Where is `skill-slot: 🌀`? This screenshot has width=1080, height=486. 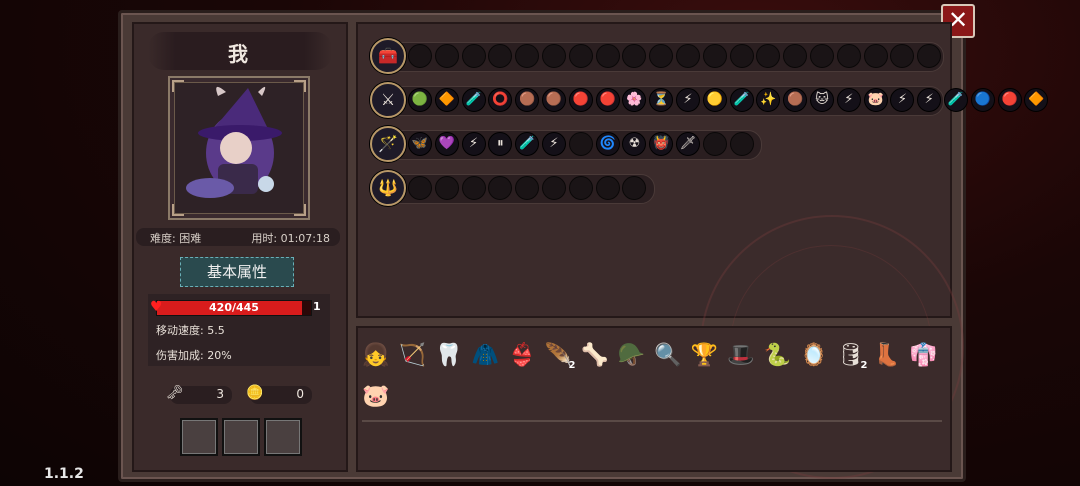
skill-slot: 🌀 is located at coordinates (607, 144).